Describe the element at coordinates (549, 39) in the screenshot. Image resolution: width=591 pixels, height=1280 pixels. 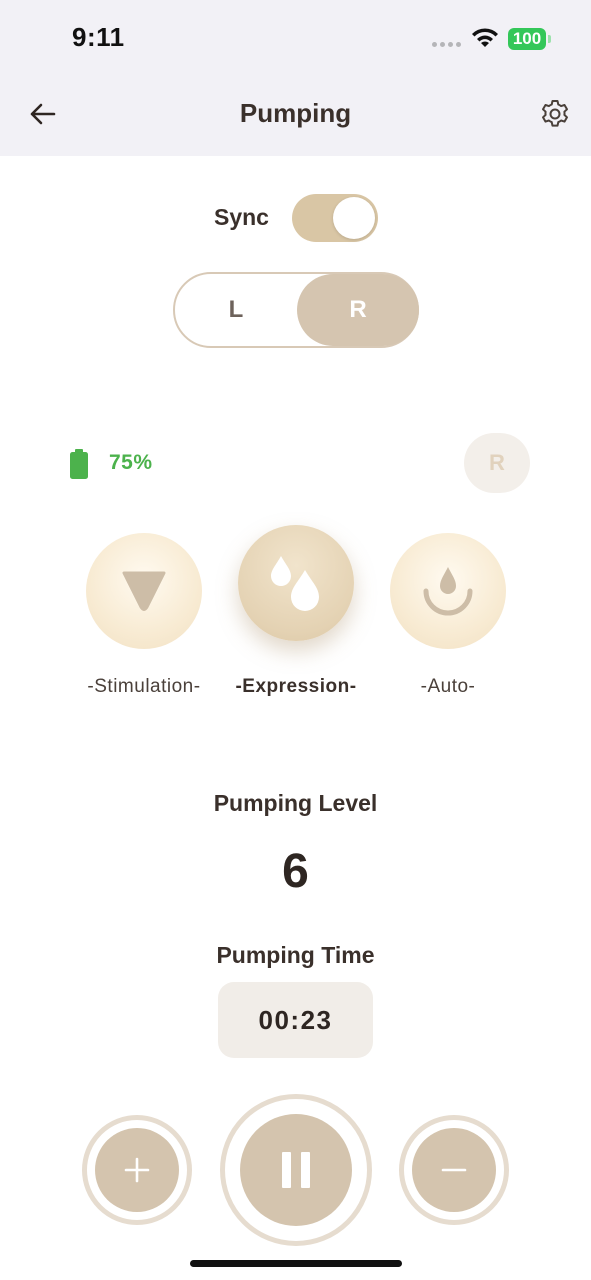
I see `status-battery-nub` at that location.